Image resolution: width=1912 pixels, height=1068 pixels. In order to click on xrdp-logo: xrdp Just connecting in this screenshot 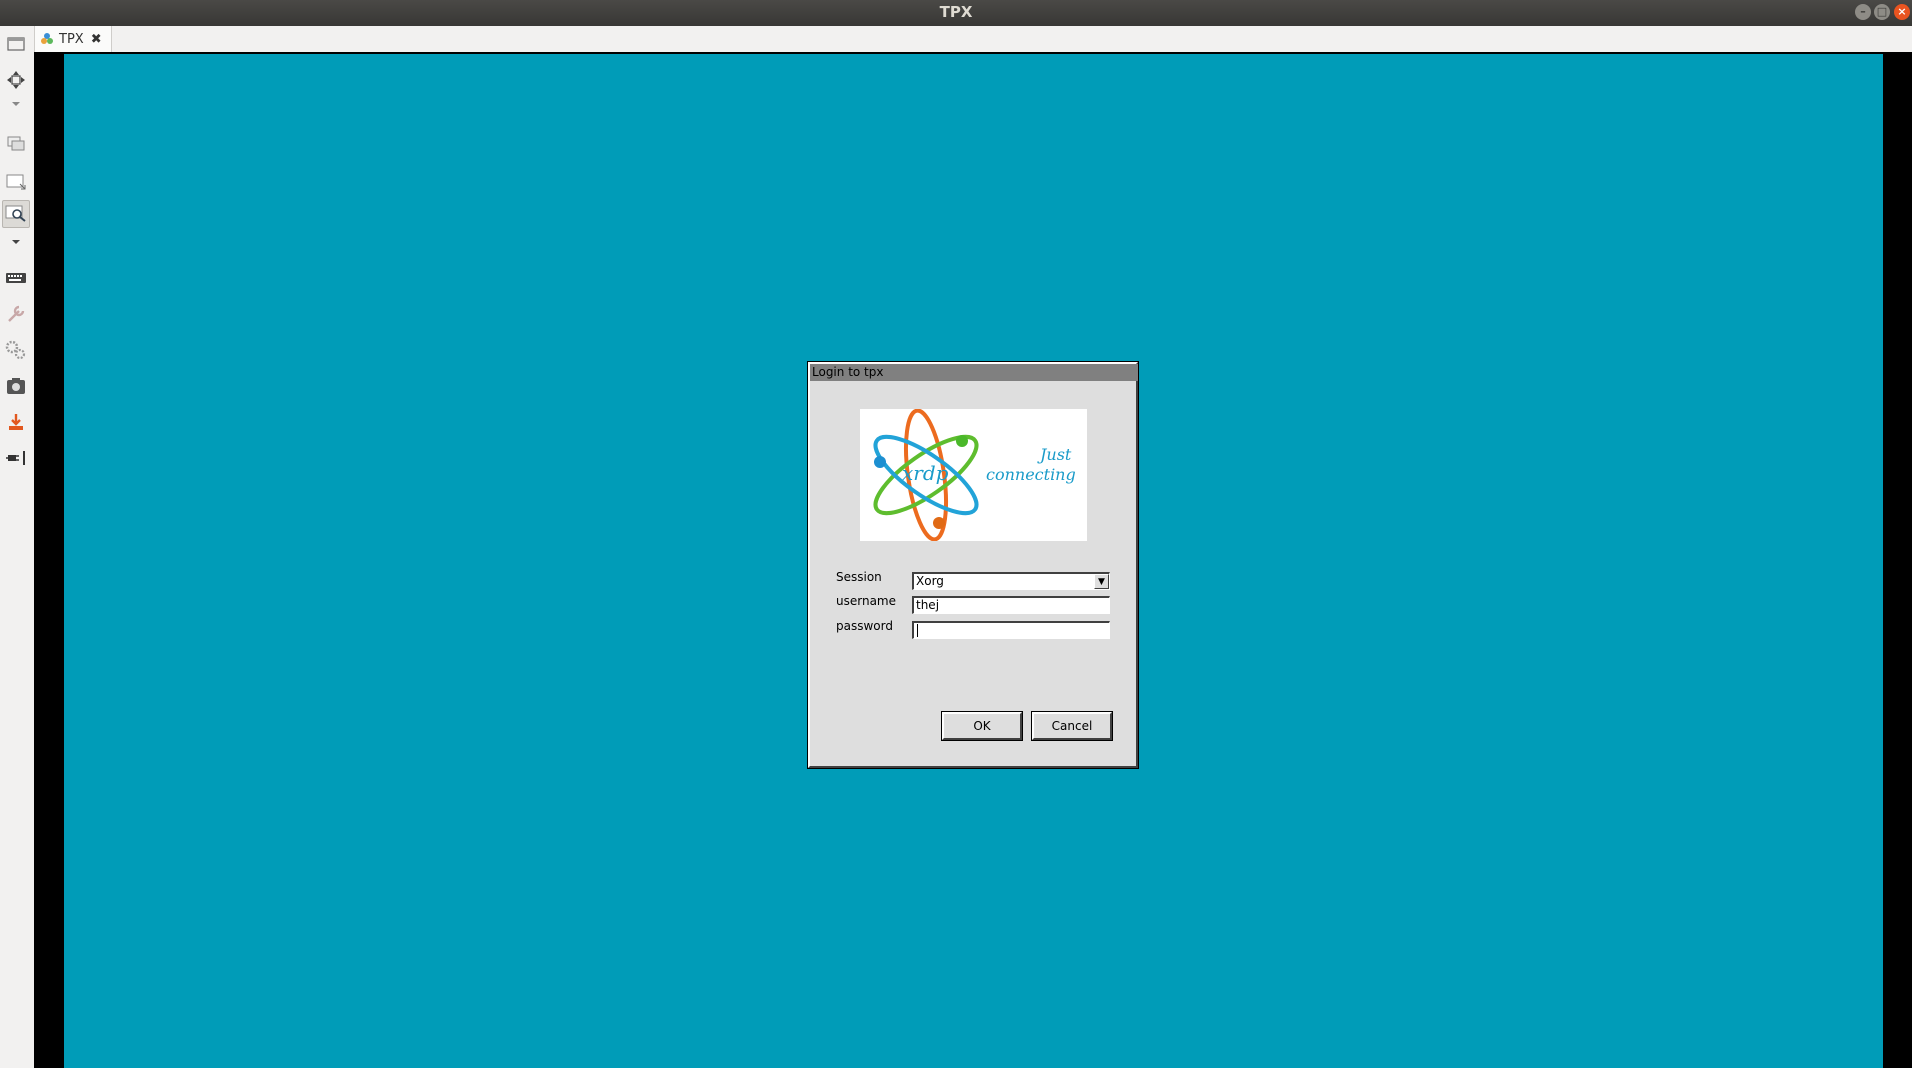, I will do `click(973, 475)`.